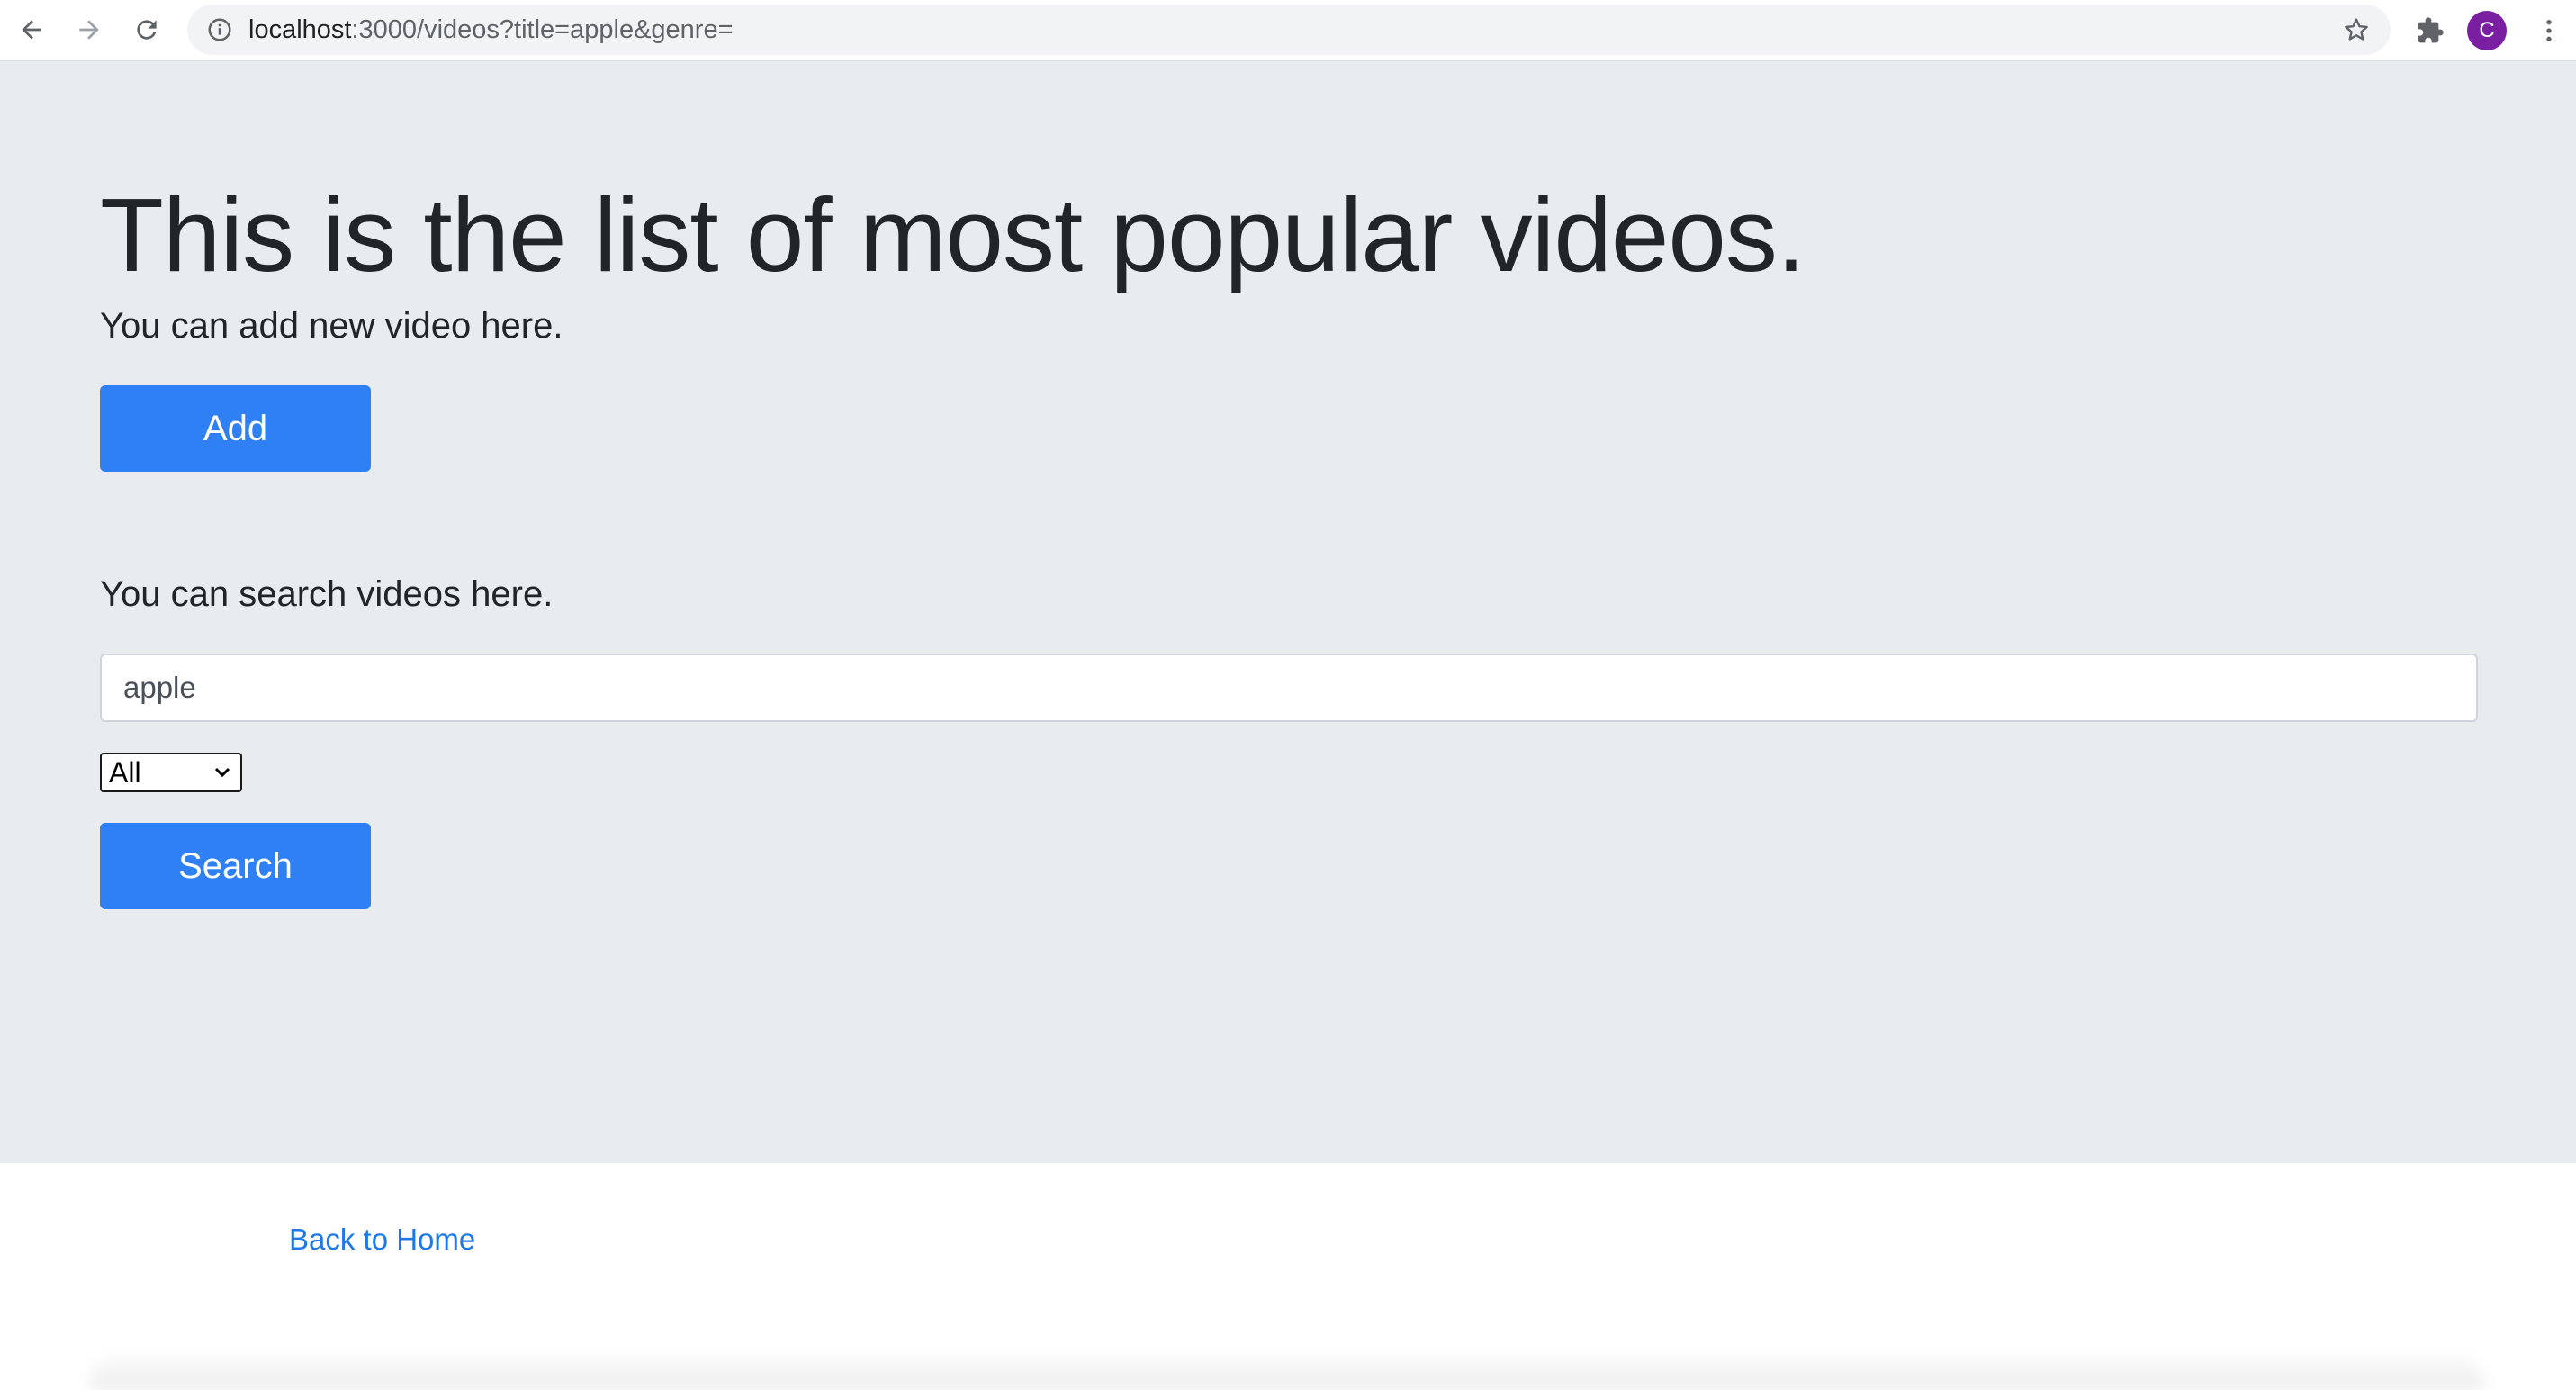  What do you see at coordinates (125, 772) in the screenshot?
I see `genre-select-value: All` at bounding box center [125, 772].